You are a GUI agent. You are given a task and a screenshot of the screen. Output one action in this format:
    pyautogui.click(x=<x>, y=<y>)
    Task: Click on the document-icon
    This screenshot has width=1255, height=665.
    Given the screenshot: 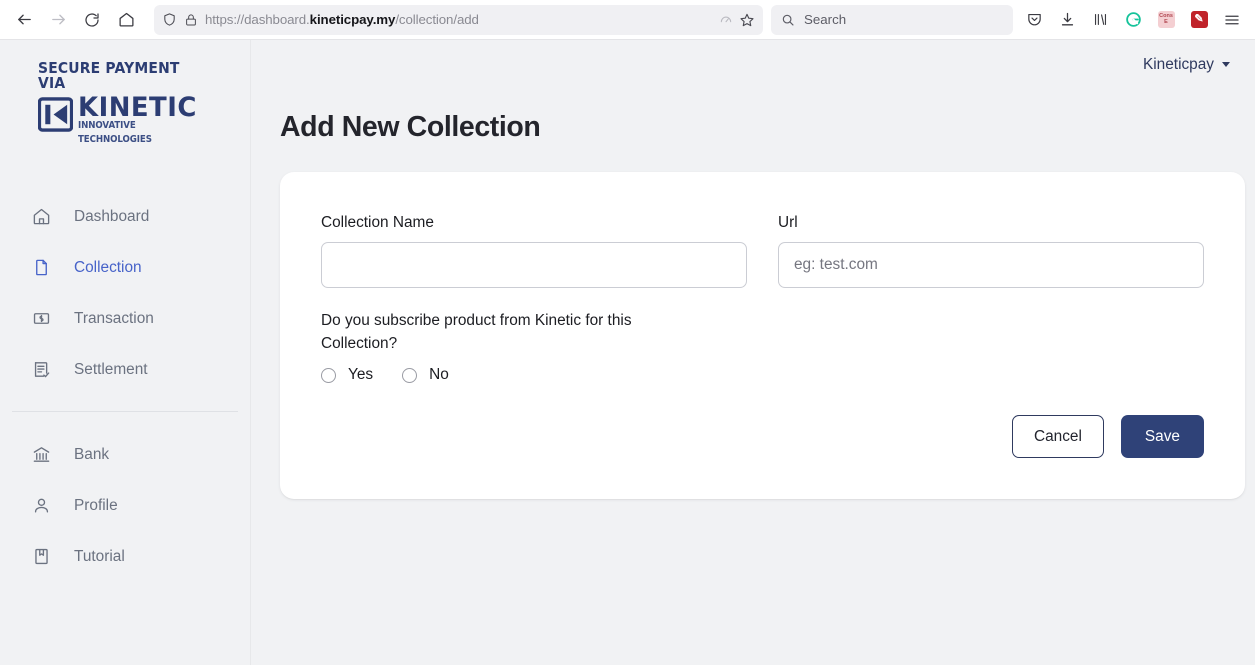 What is the action you would take?
    pyautogui.click(x=41, y=268)
    